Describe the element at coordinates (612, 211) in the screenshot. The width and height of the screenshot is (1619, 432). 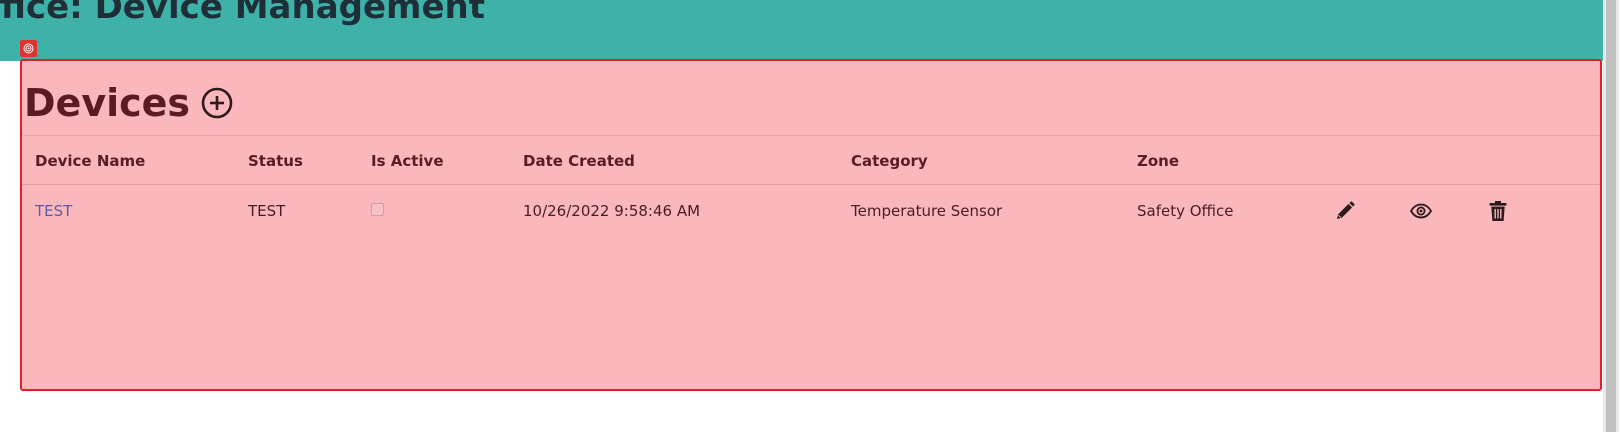
I see `date-created: 10/26/2022 9:58:46 AM` at that location.